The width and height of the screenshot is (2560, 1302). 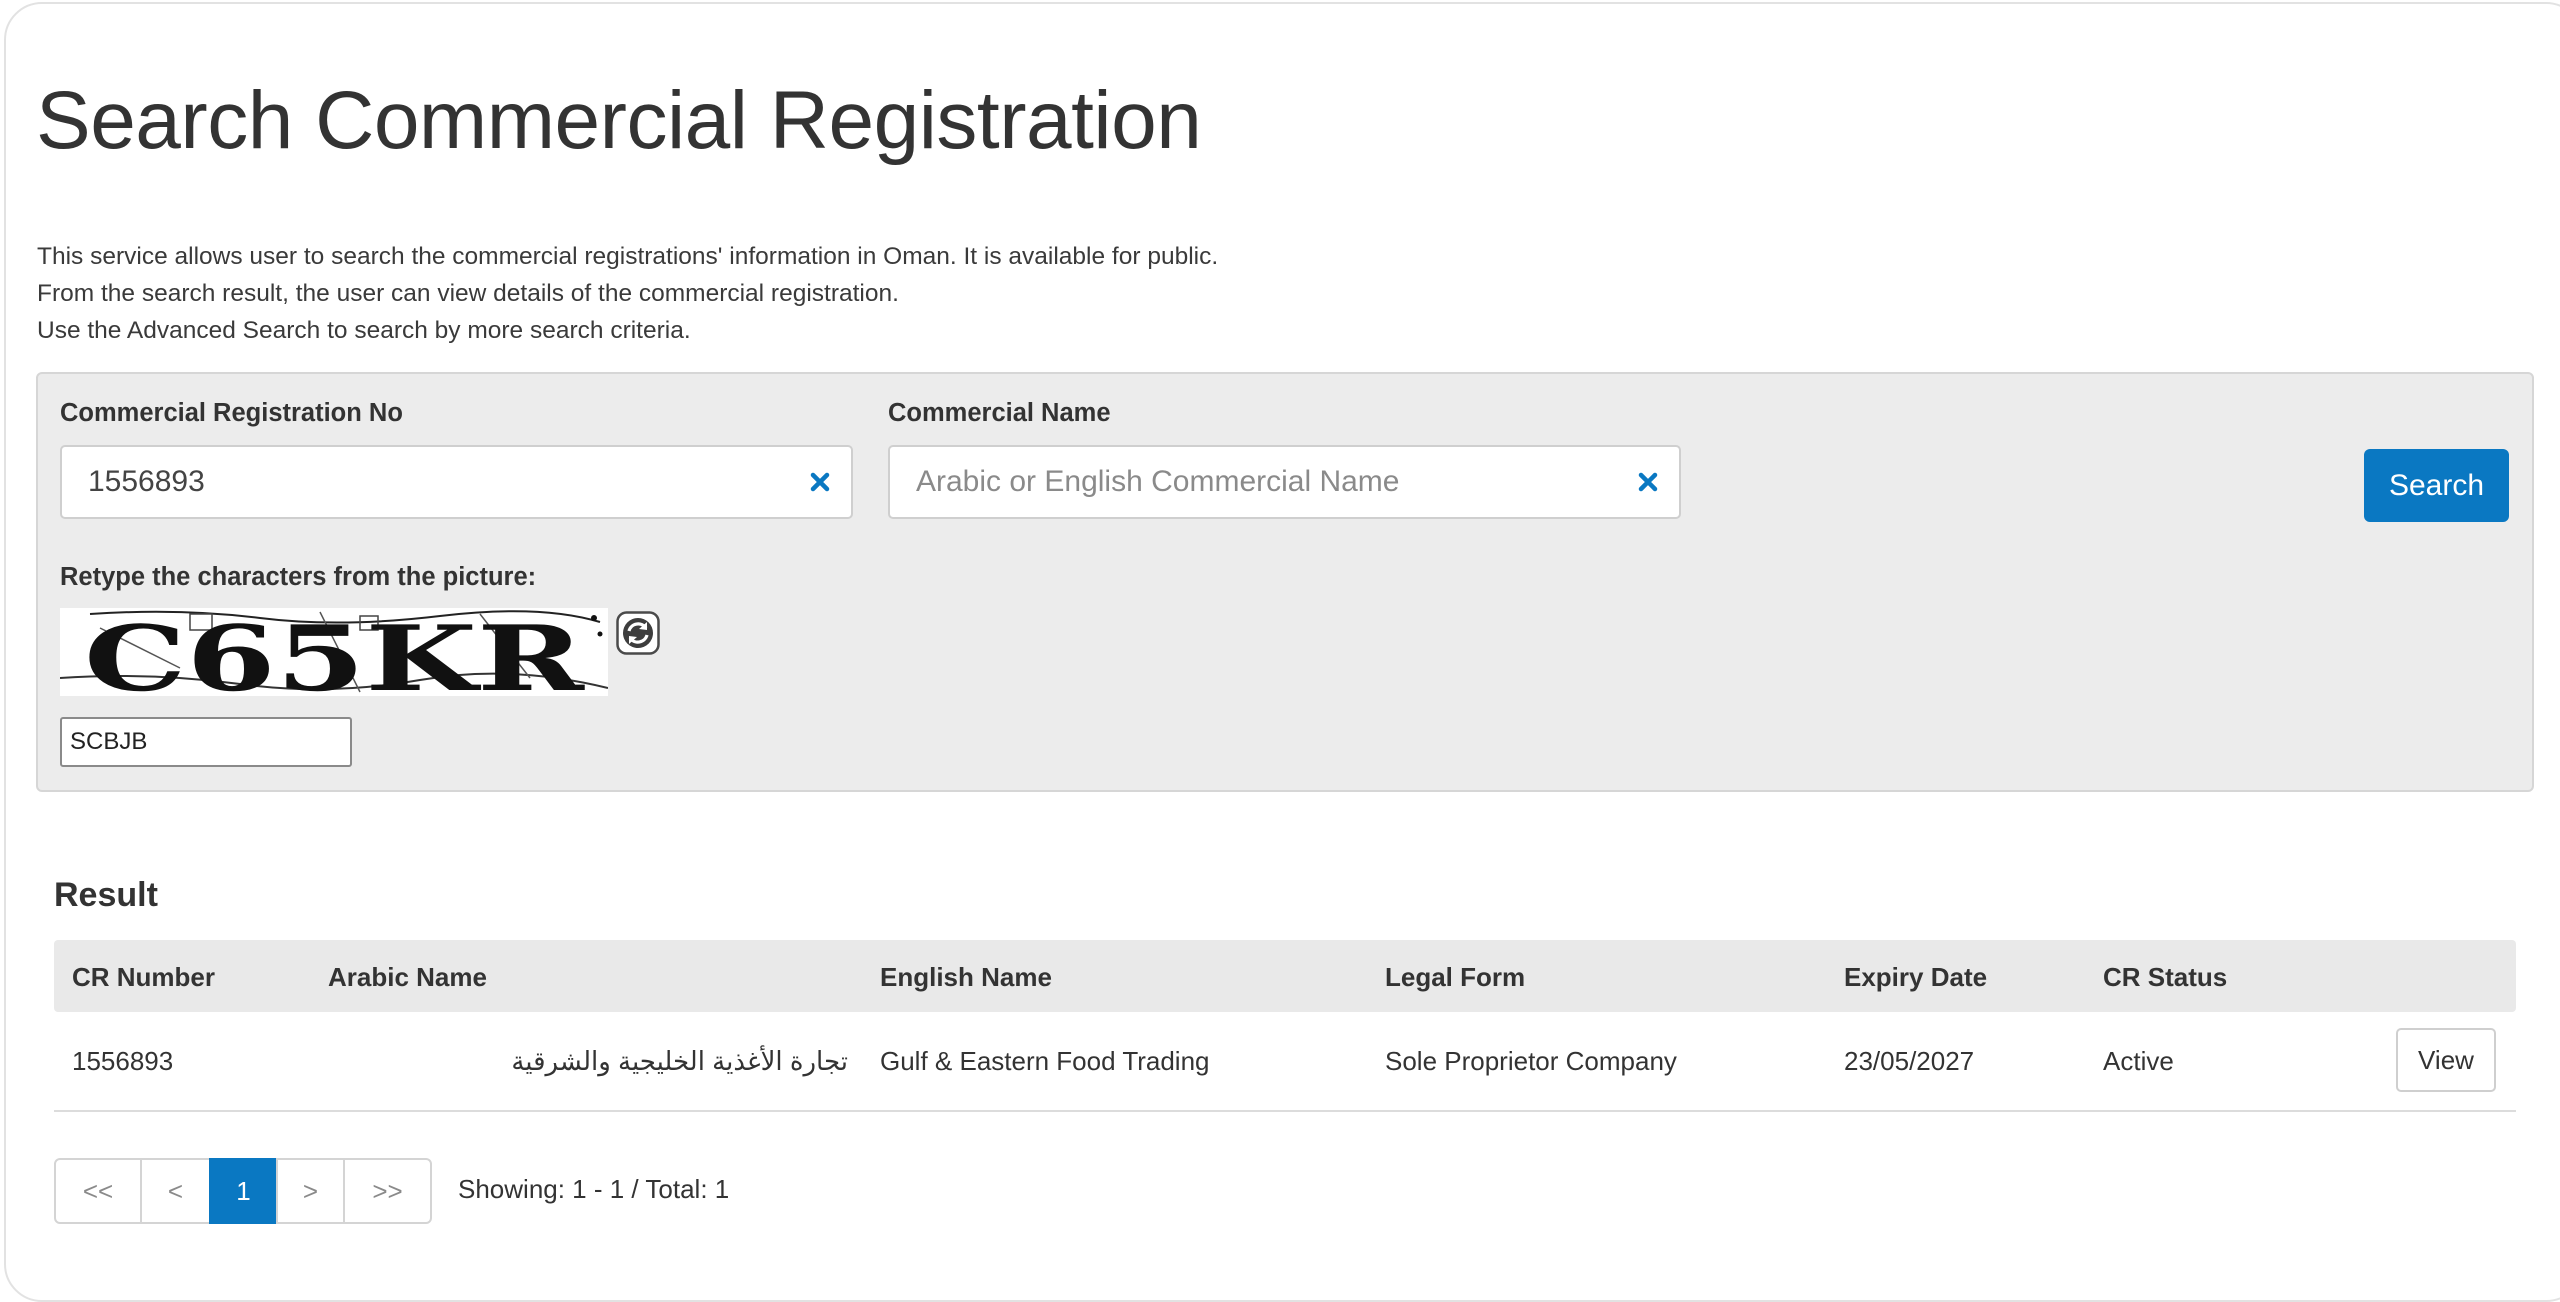 I want to click on captcha-image: C65KR, so click(x=334, y=652).